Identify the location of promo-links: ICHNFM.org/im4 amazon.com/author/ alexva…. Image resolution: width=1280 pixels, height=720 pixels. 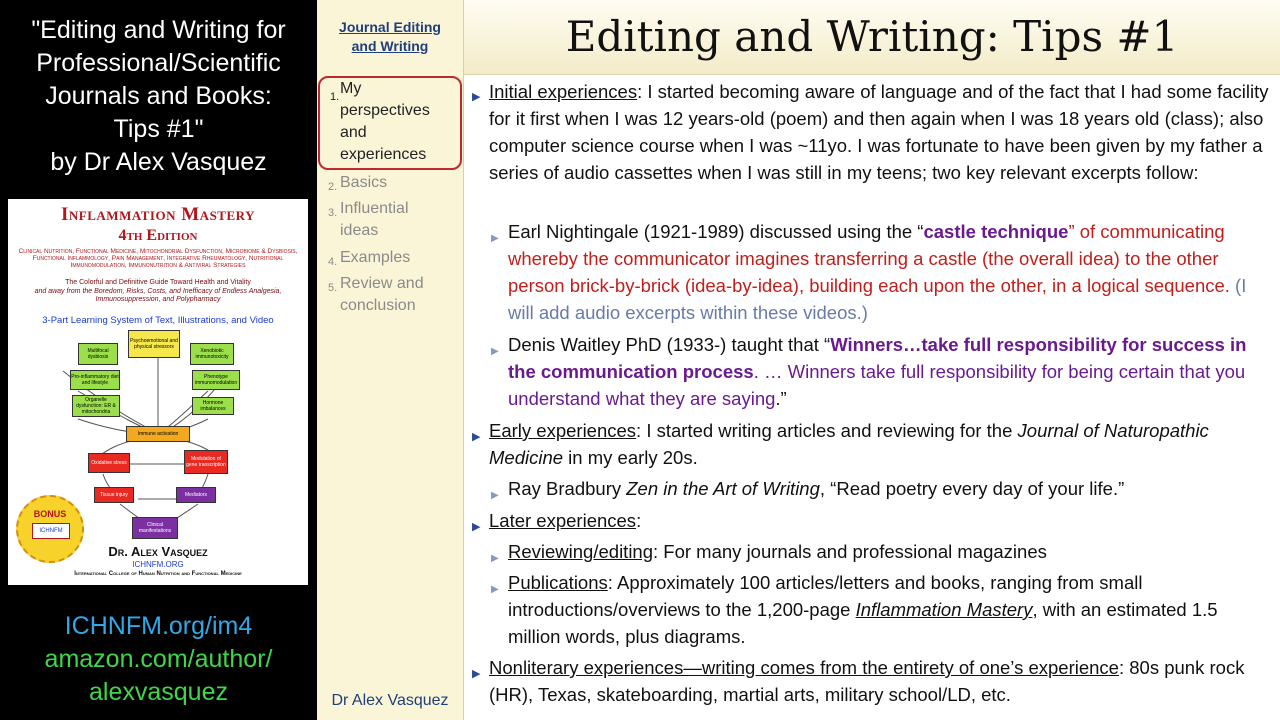
(158, 659).